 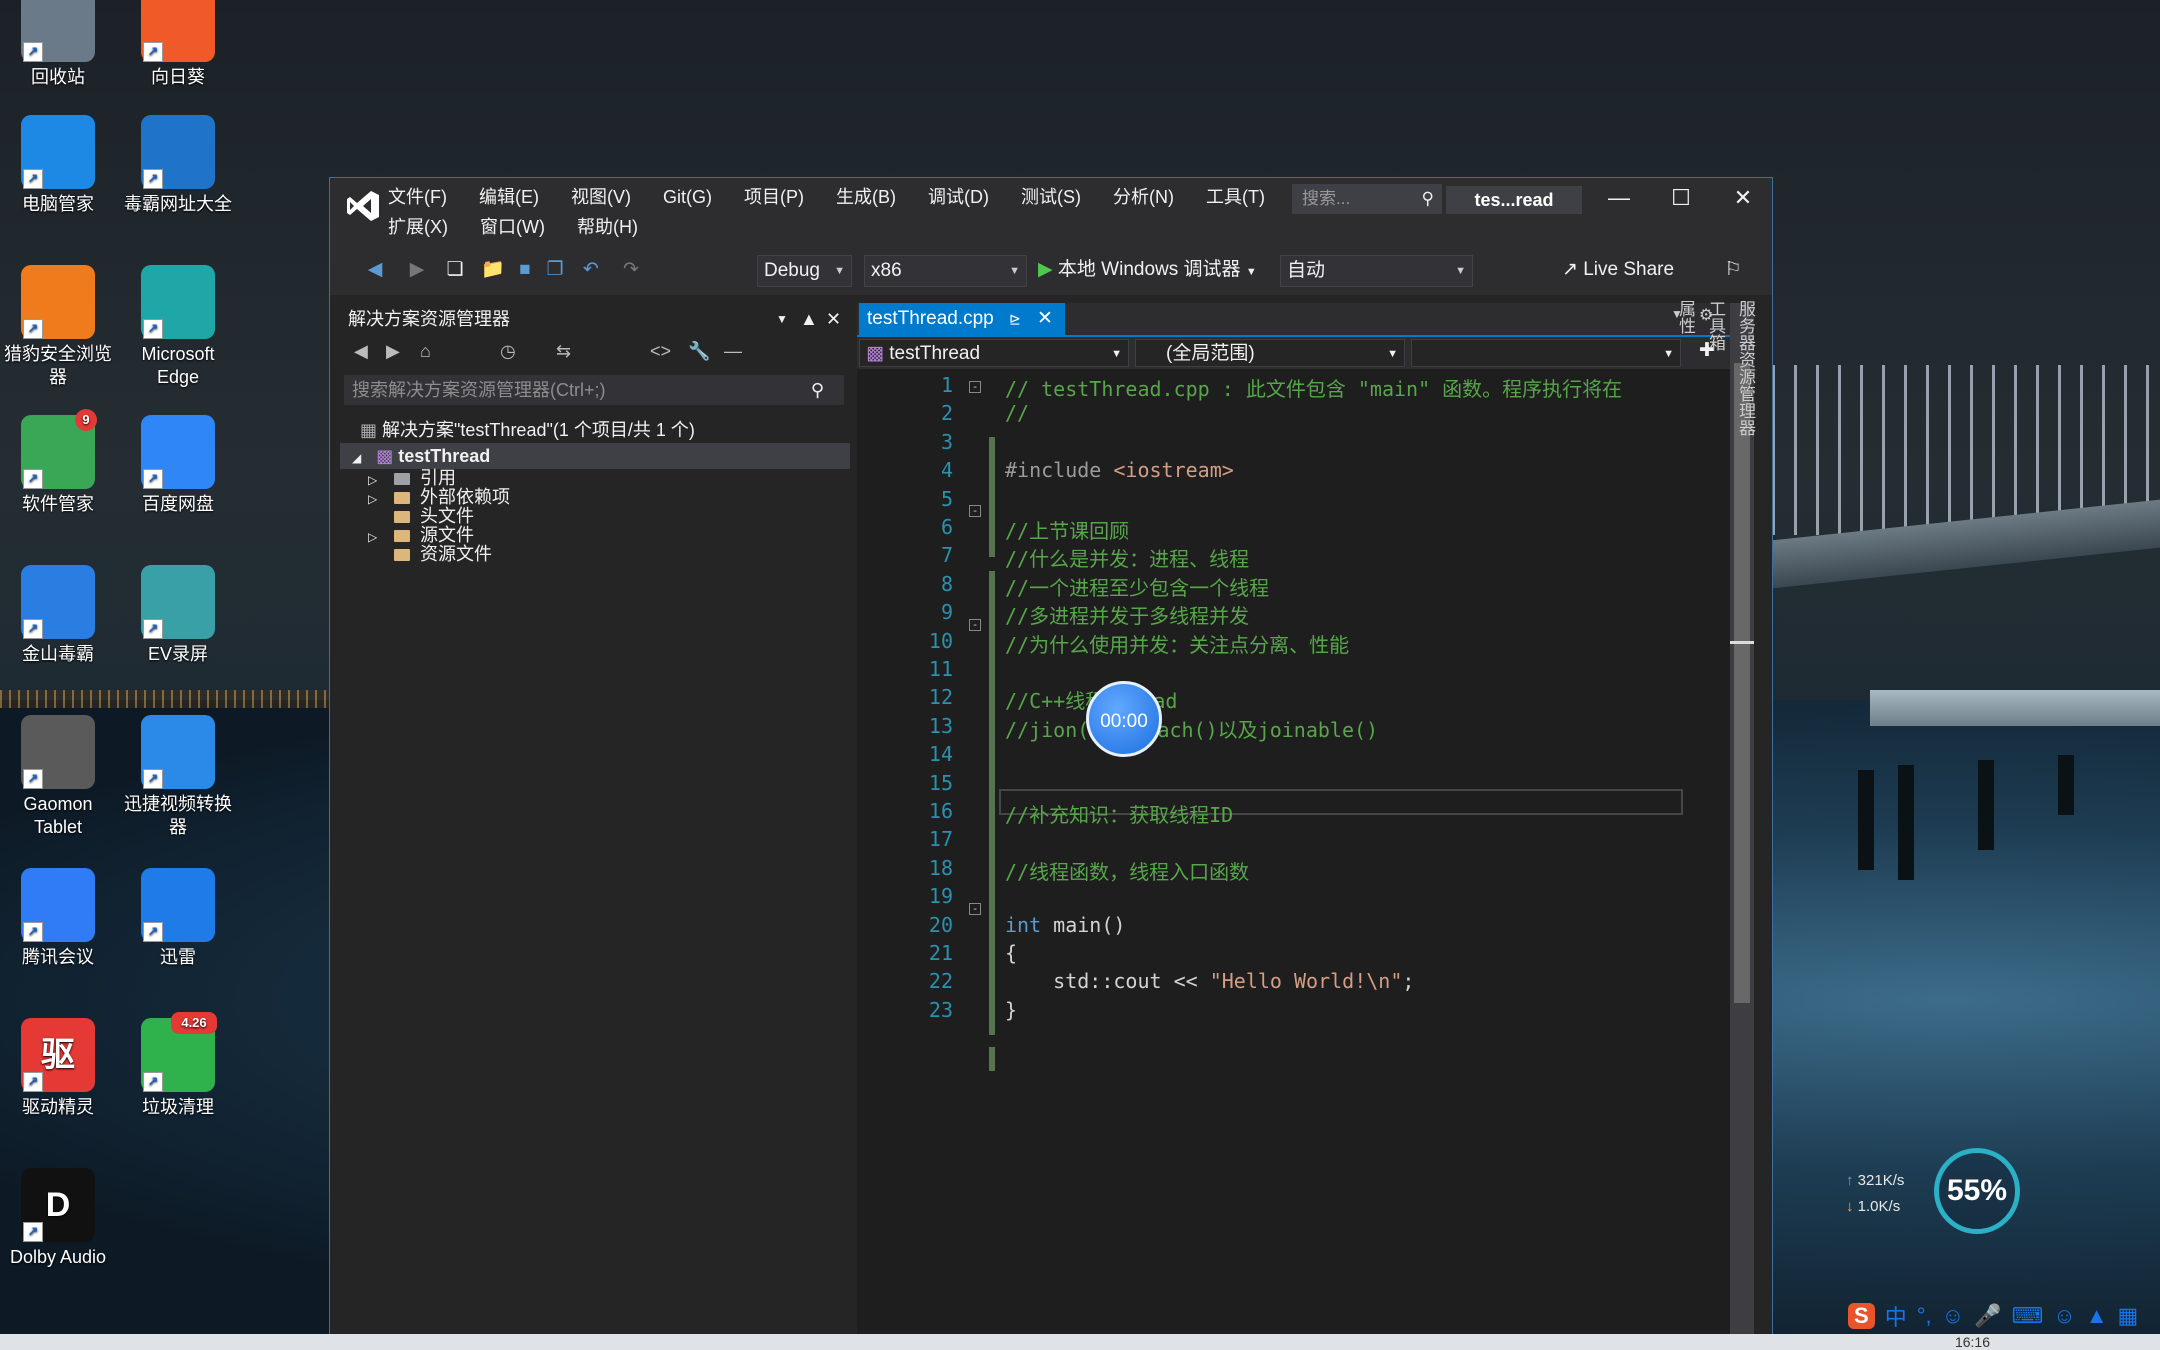 I want to click on sync-icon: ⇆, so click(x=563, y=351).